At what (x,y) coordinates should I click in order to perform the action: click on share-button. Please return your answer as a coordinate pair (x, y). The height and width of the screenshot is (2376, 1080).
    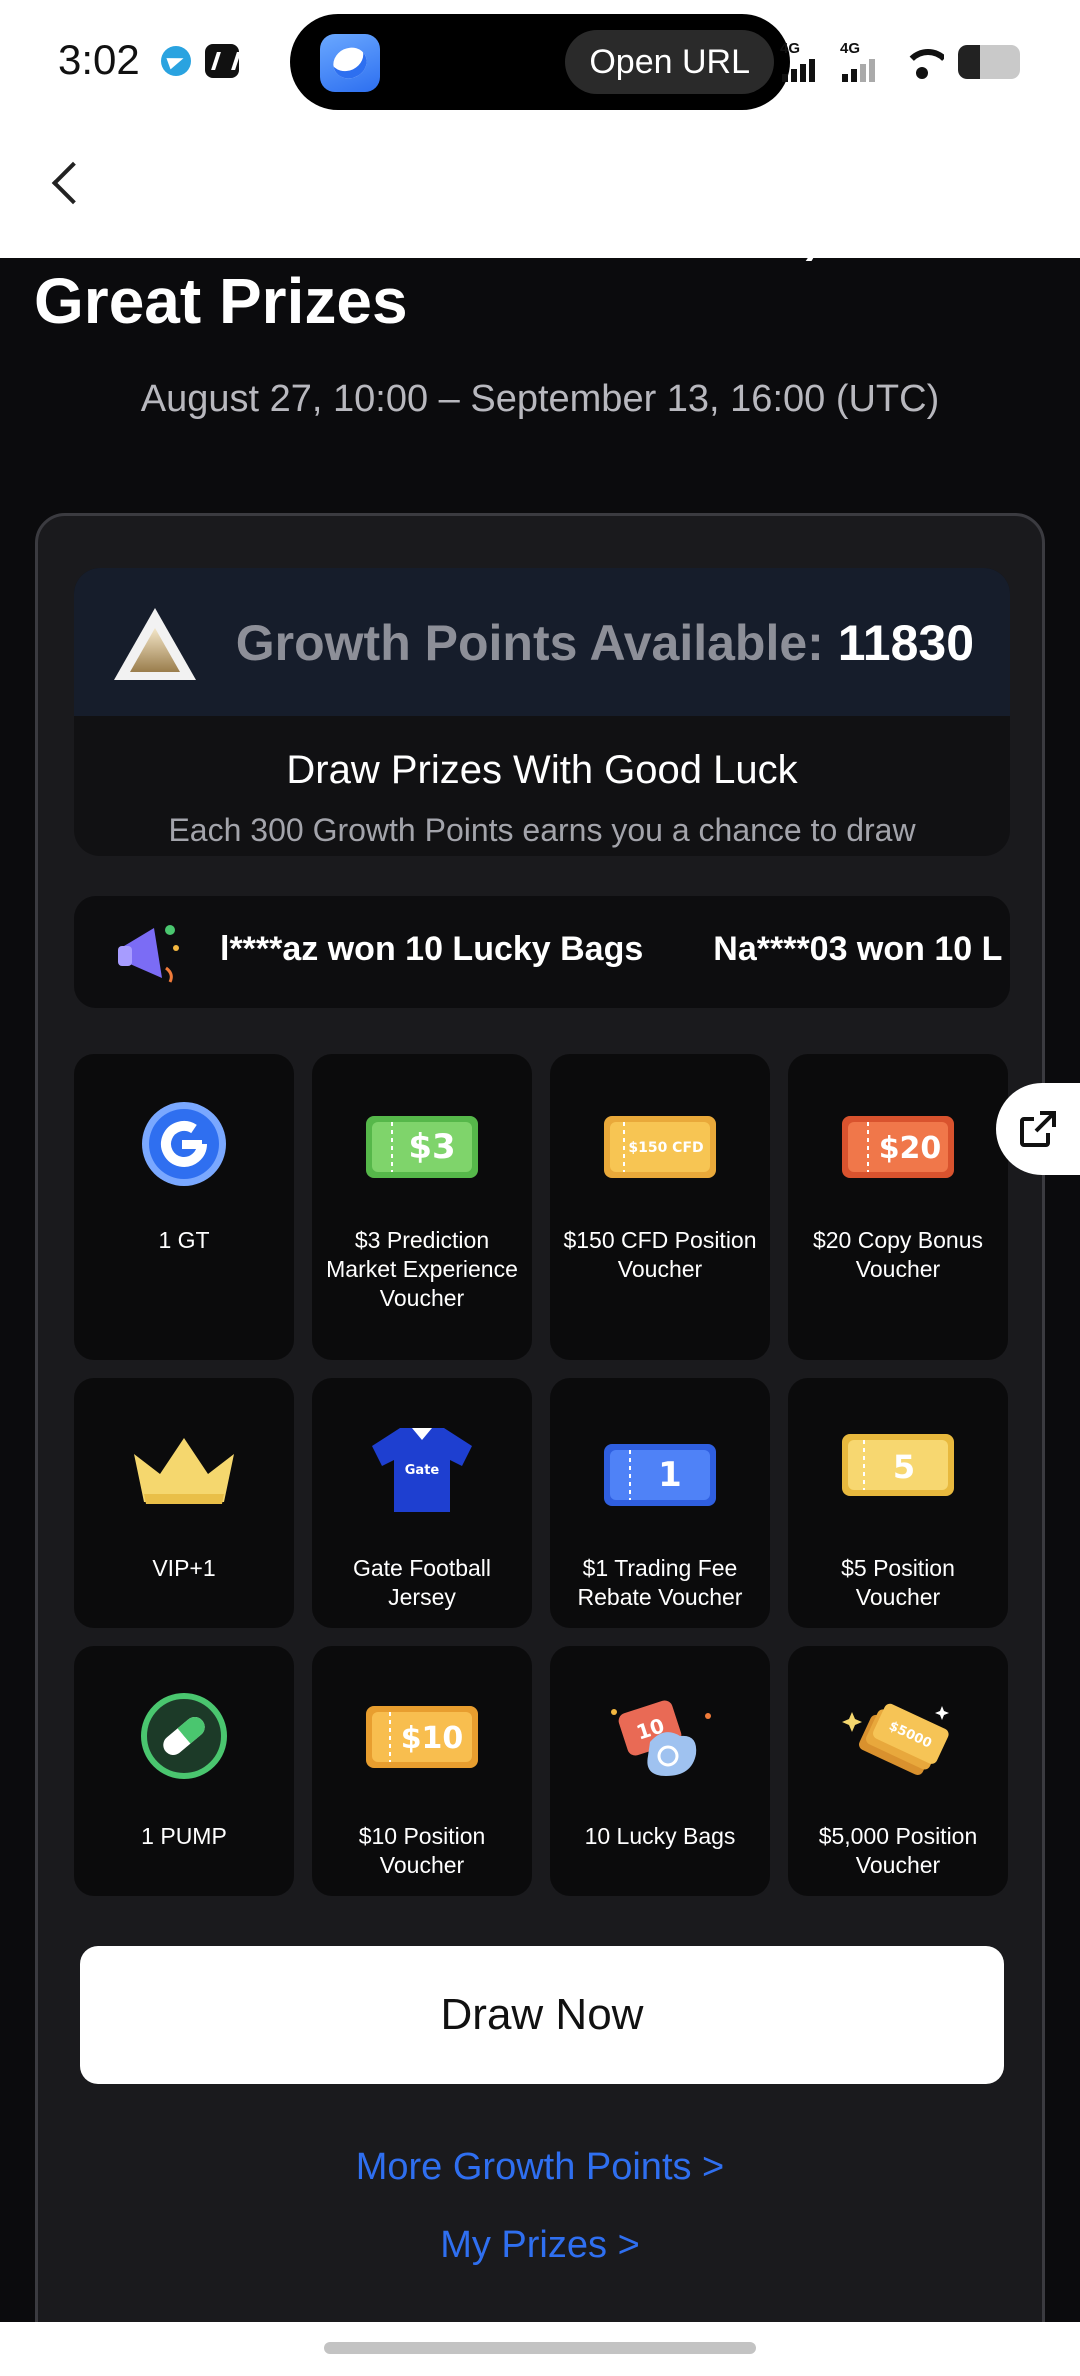
    Looking at the image, I should click on (1038, 1129).